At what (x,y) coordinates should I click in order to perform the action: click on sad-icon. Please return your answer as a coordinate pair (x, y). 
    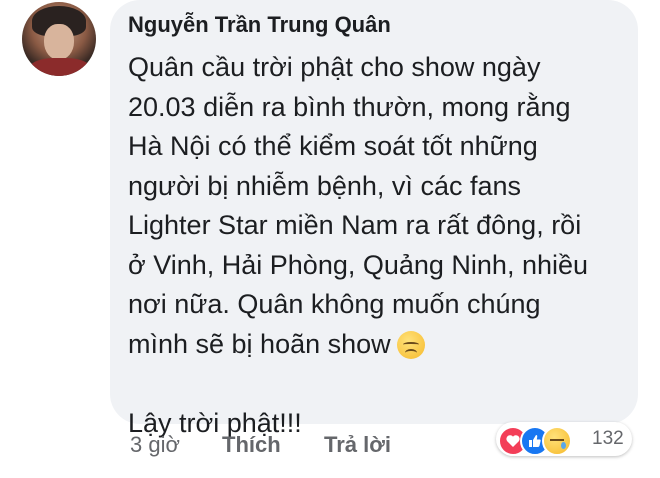
    Looking at the image, I should click on (557, 441).